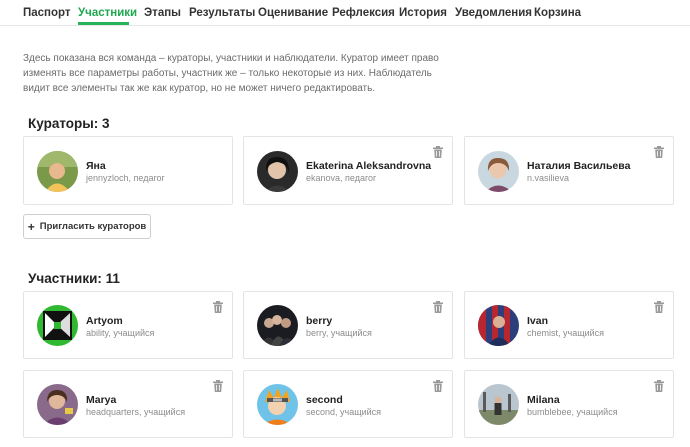 This screenshot has width=690, height=447. What do you see at coordinates (557, 13) in the screenshot?
I see `tab-trash: Корзина` at bounding box center [557, 13].